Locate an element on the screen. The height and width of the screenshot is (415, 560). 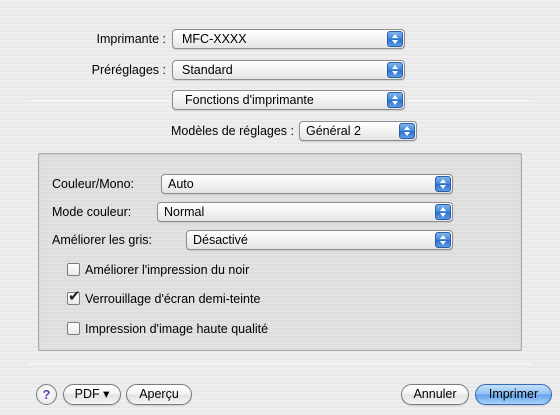
color-mode-value: Normal is located at coordinates (184, 212).